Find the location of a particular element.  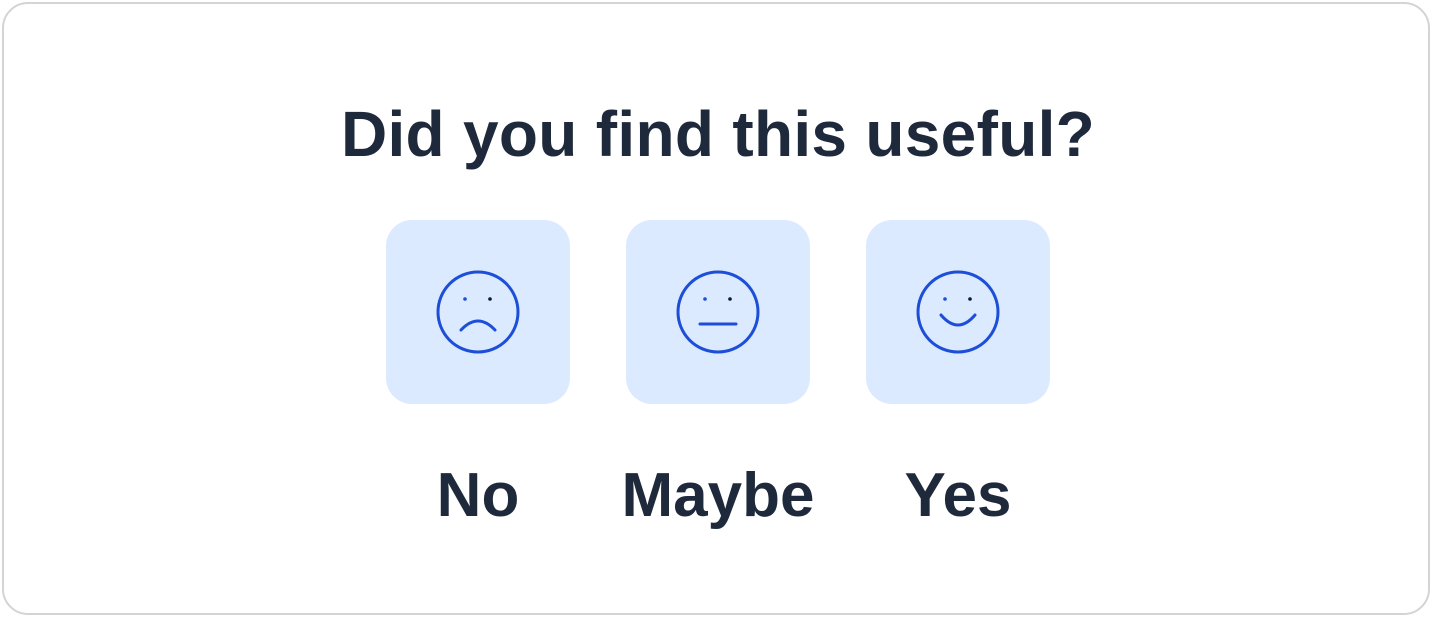

neutral-face-icon is located at coordinates (718, 312).